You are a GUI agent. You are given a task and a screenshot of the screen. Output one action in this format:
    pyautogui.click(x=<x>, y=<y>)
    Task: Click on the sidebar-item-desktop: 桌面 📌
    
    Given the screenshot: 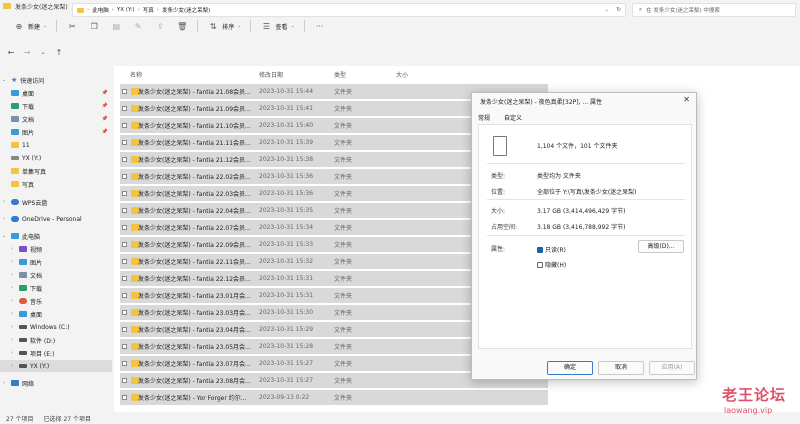 What is the action you would take?
    pyautogui.click(x=56, y=93)
    